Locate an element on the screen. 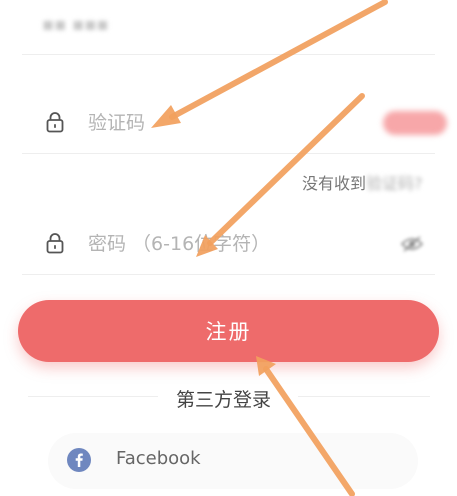  phone-field-row: ▪▪ ▪▪▪ is located at coordinates (228, 27).